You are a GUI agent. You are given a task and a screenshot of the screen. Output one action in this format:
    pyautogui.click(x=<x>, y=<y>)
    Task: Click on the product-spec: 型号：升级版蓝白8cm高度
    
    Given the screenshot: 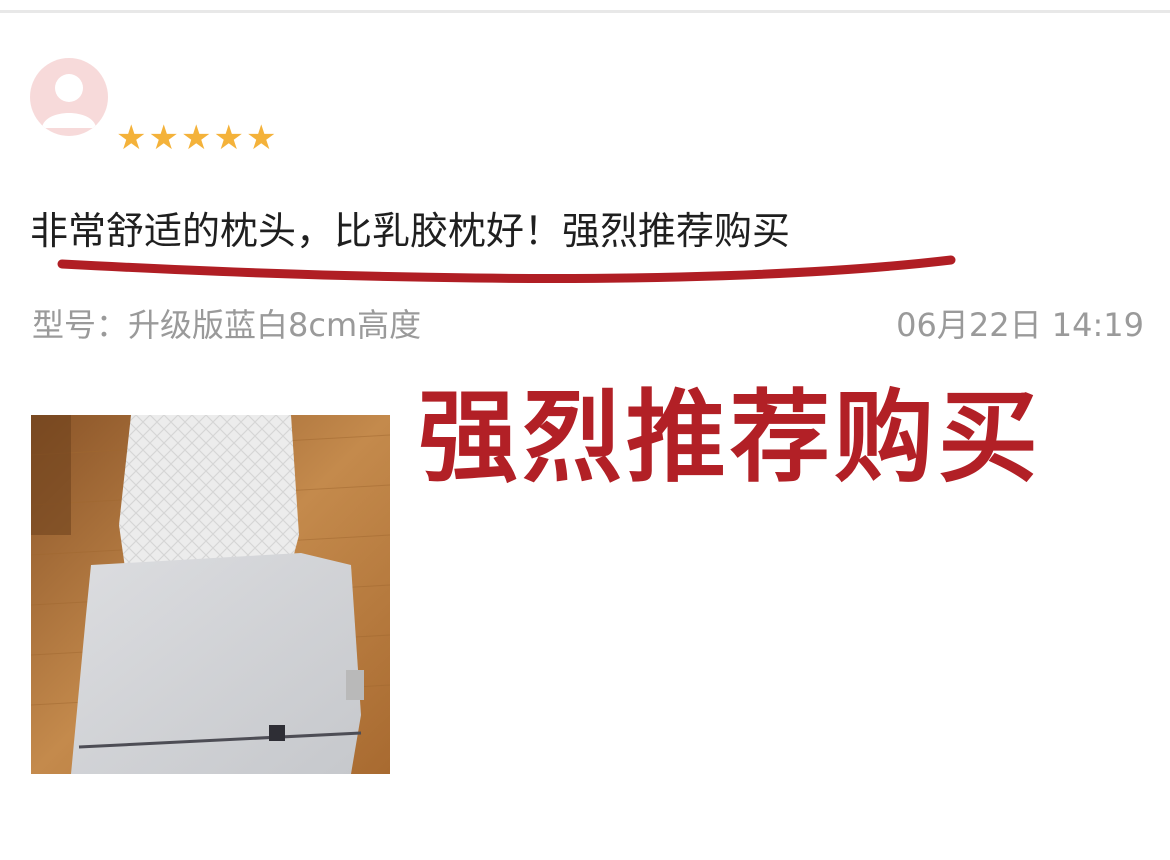 What is the action you would take?
    pyautogui.click(x=227, y=325)
    